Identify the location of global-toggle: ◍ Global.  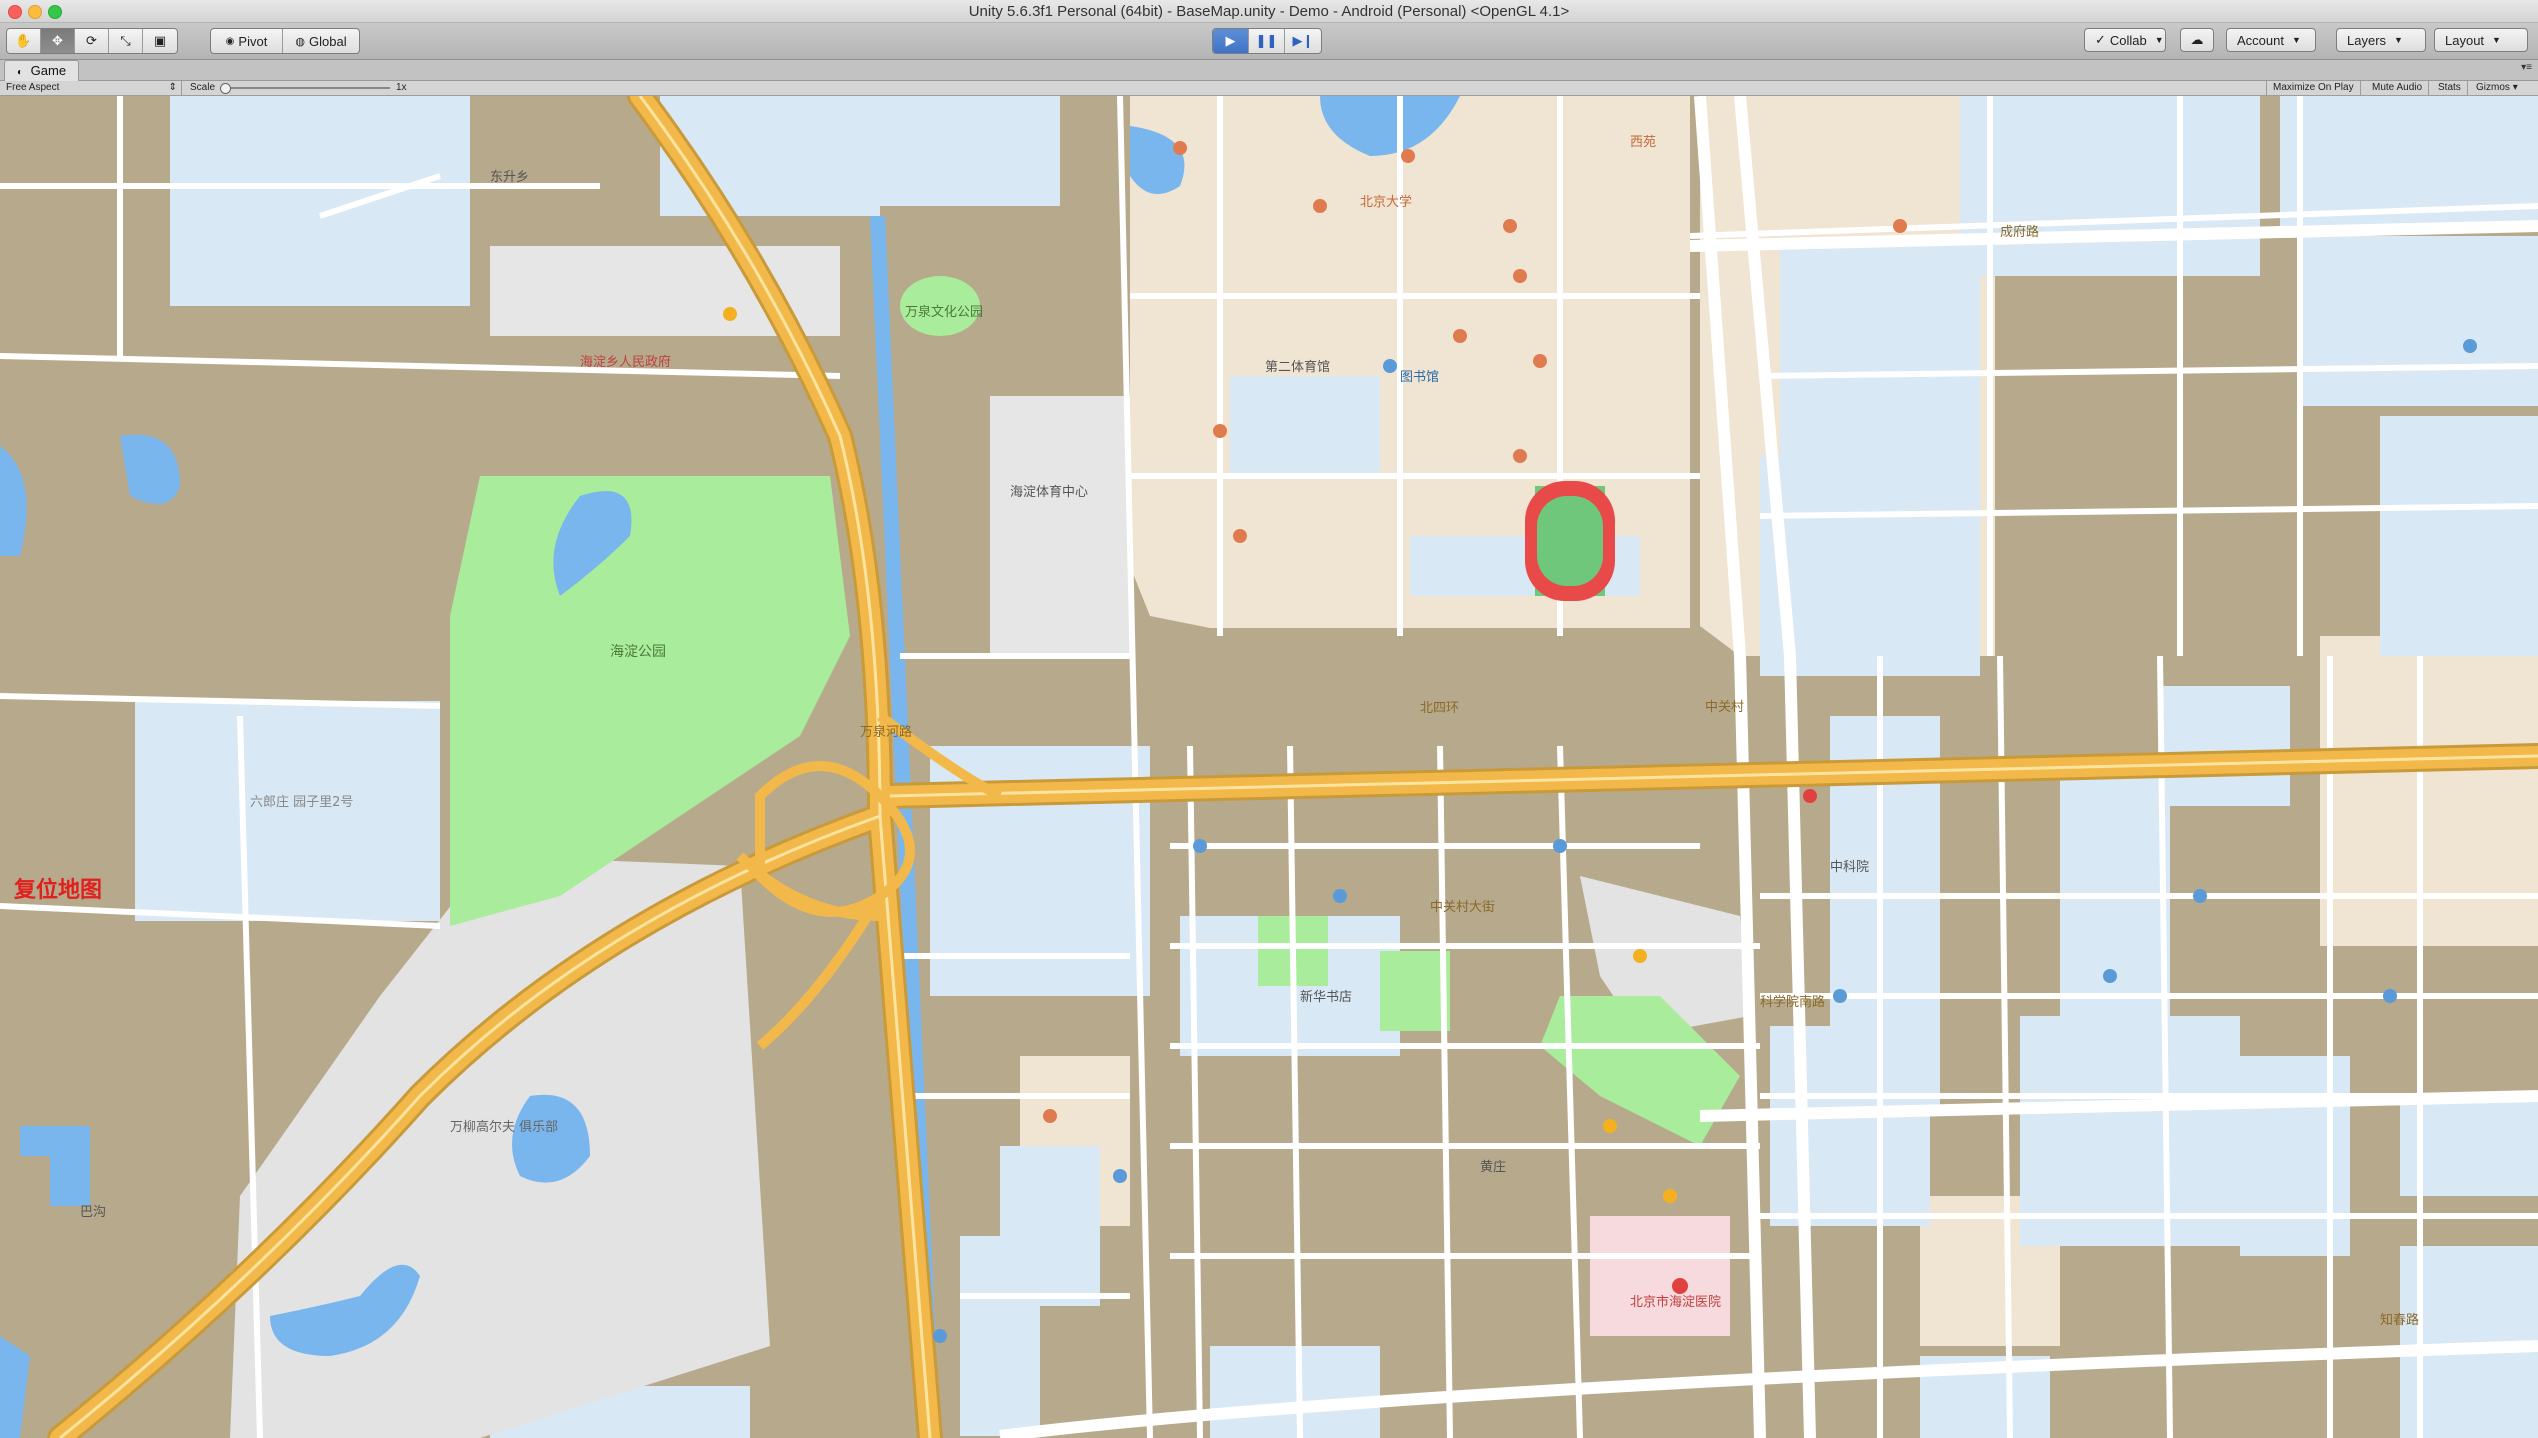
(321, 41).